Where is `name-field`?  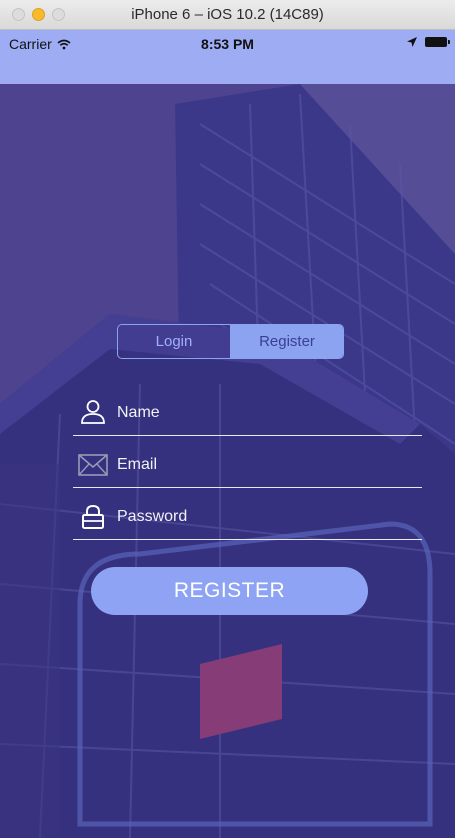
name-field is located at coordinates (247, 414).